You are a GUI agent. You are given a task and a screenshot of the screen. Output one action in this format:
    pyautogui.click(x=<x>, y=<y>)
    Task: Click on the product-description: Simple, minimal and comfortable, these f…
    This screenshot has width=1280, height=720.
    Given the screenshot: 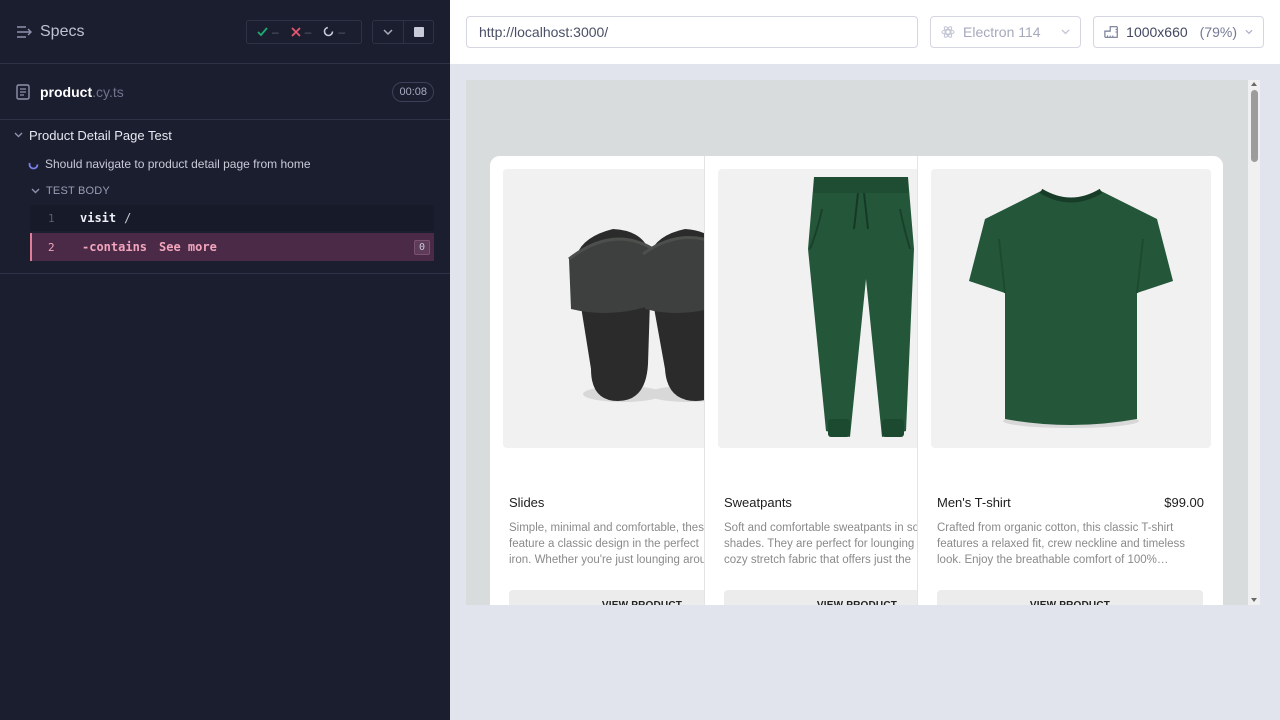 What is the action you would take?
    pyautogui.click(x=606, y=544)
    